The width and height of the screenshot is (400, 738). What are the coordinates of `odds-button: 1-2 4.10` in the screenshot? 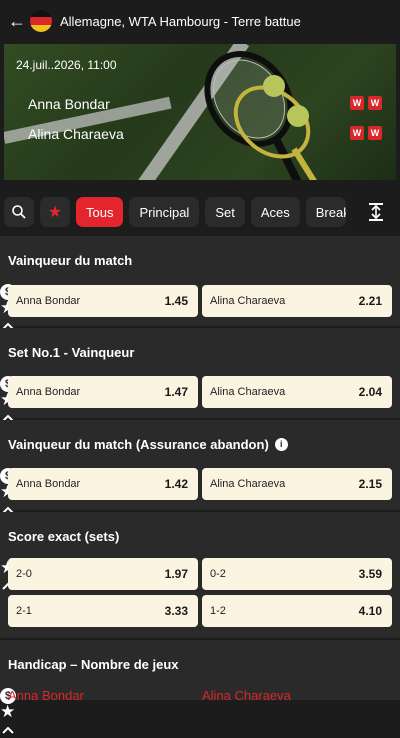 It's located at (297, 611).